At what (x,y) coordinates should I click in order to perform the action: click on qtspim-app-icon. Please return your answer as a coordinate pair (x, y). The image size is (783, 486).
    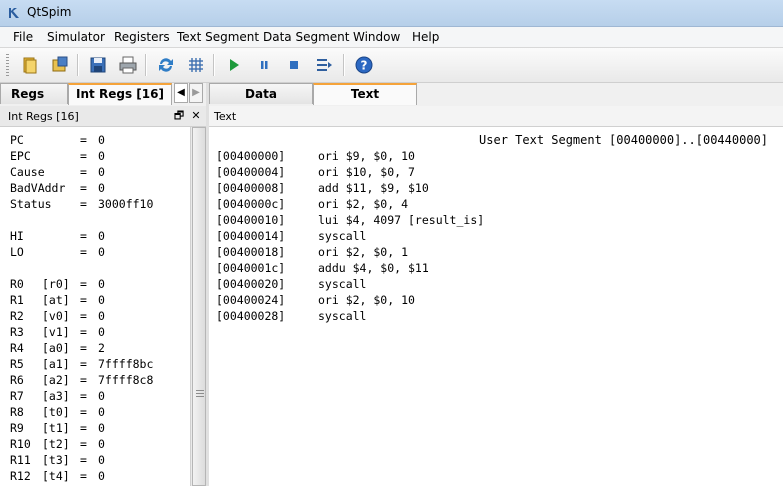
    Looking at the image, I should click on (14, 13).